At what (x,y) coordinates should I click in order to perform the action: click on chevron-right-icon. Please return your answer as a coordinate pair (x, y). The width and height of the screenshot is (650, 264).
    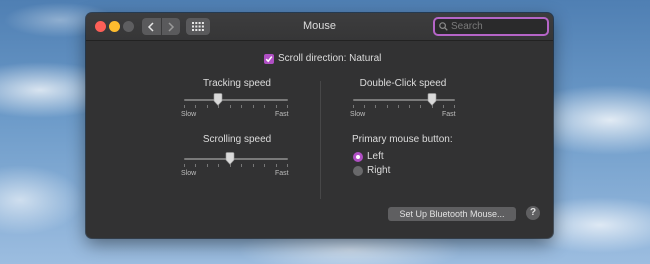
    Looking at the image, I should click on (171, 26).